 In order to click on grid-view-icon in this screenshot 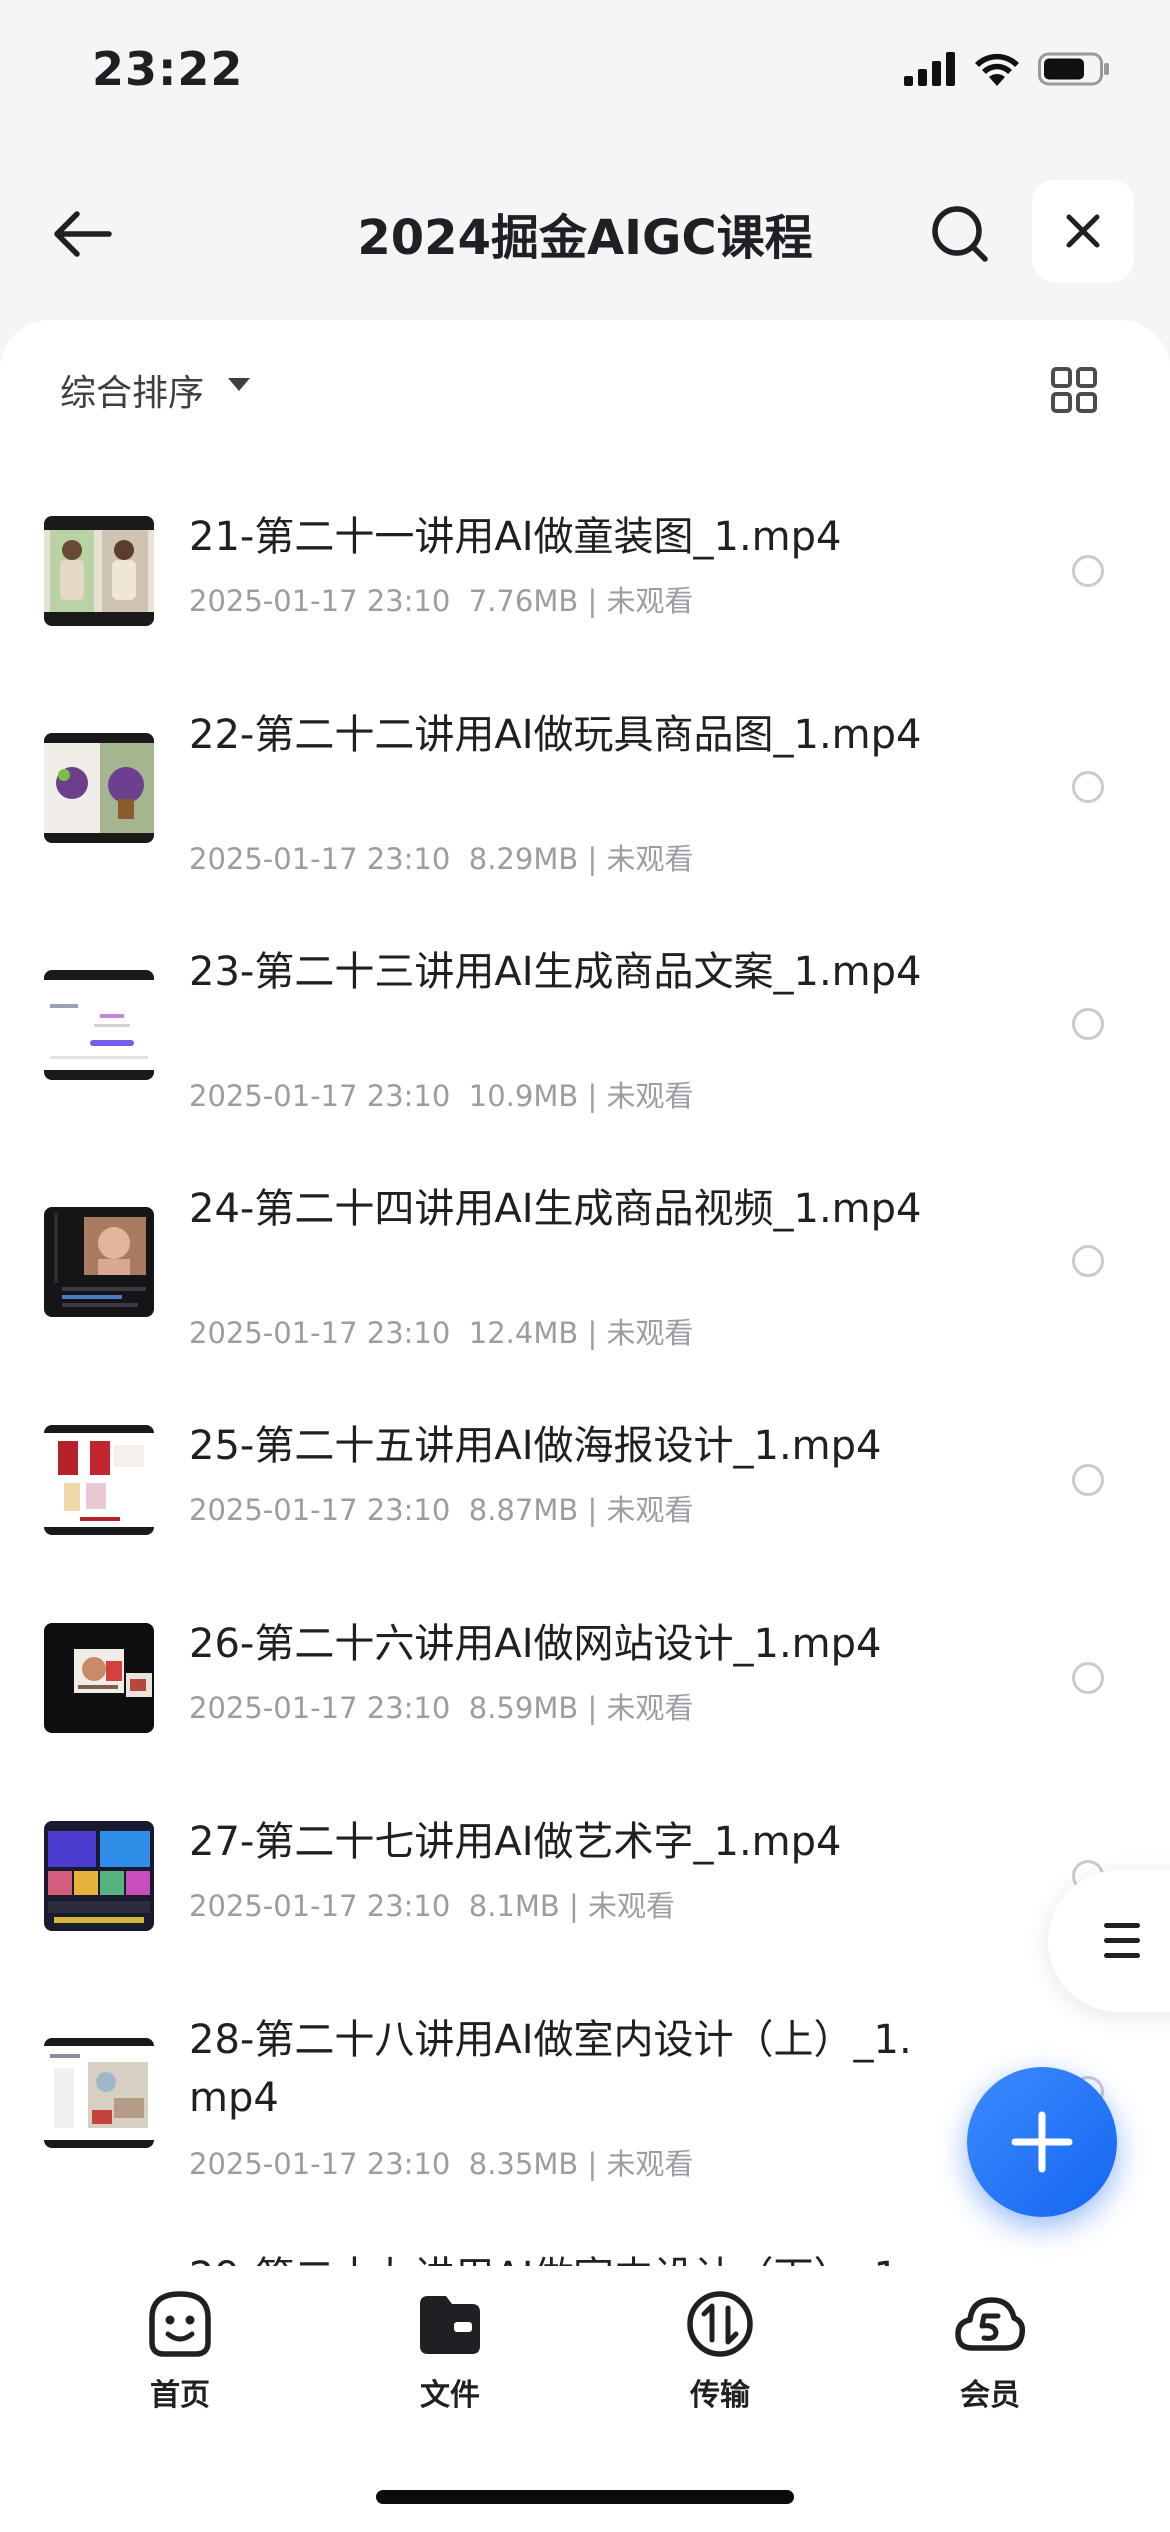, I will do `click(1074, 390)`.